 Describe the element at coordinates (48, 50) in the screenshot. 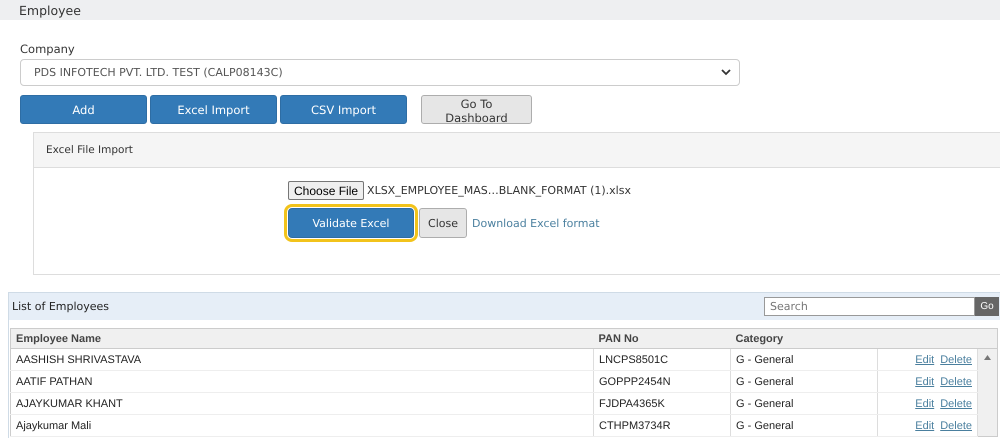

I see `company-label: Company` at that location.